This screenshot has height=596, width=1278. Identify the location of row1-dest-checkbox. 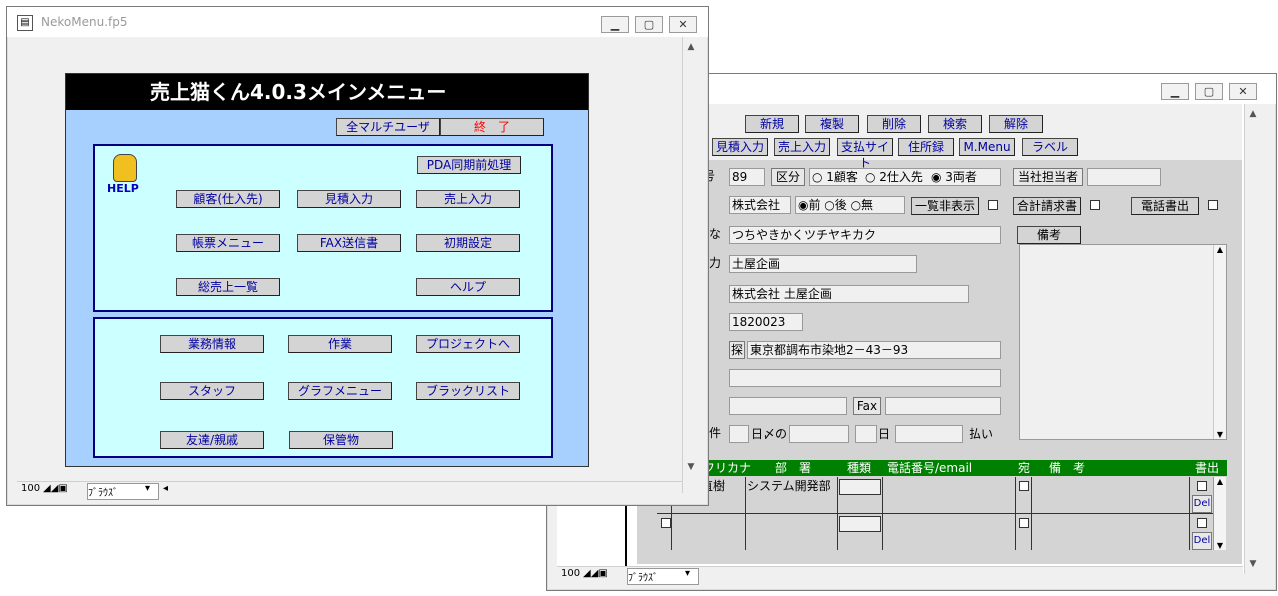
(1024, 486).